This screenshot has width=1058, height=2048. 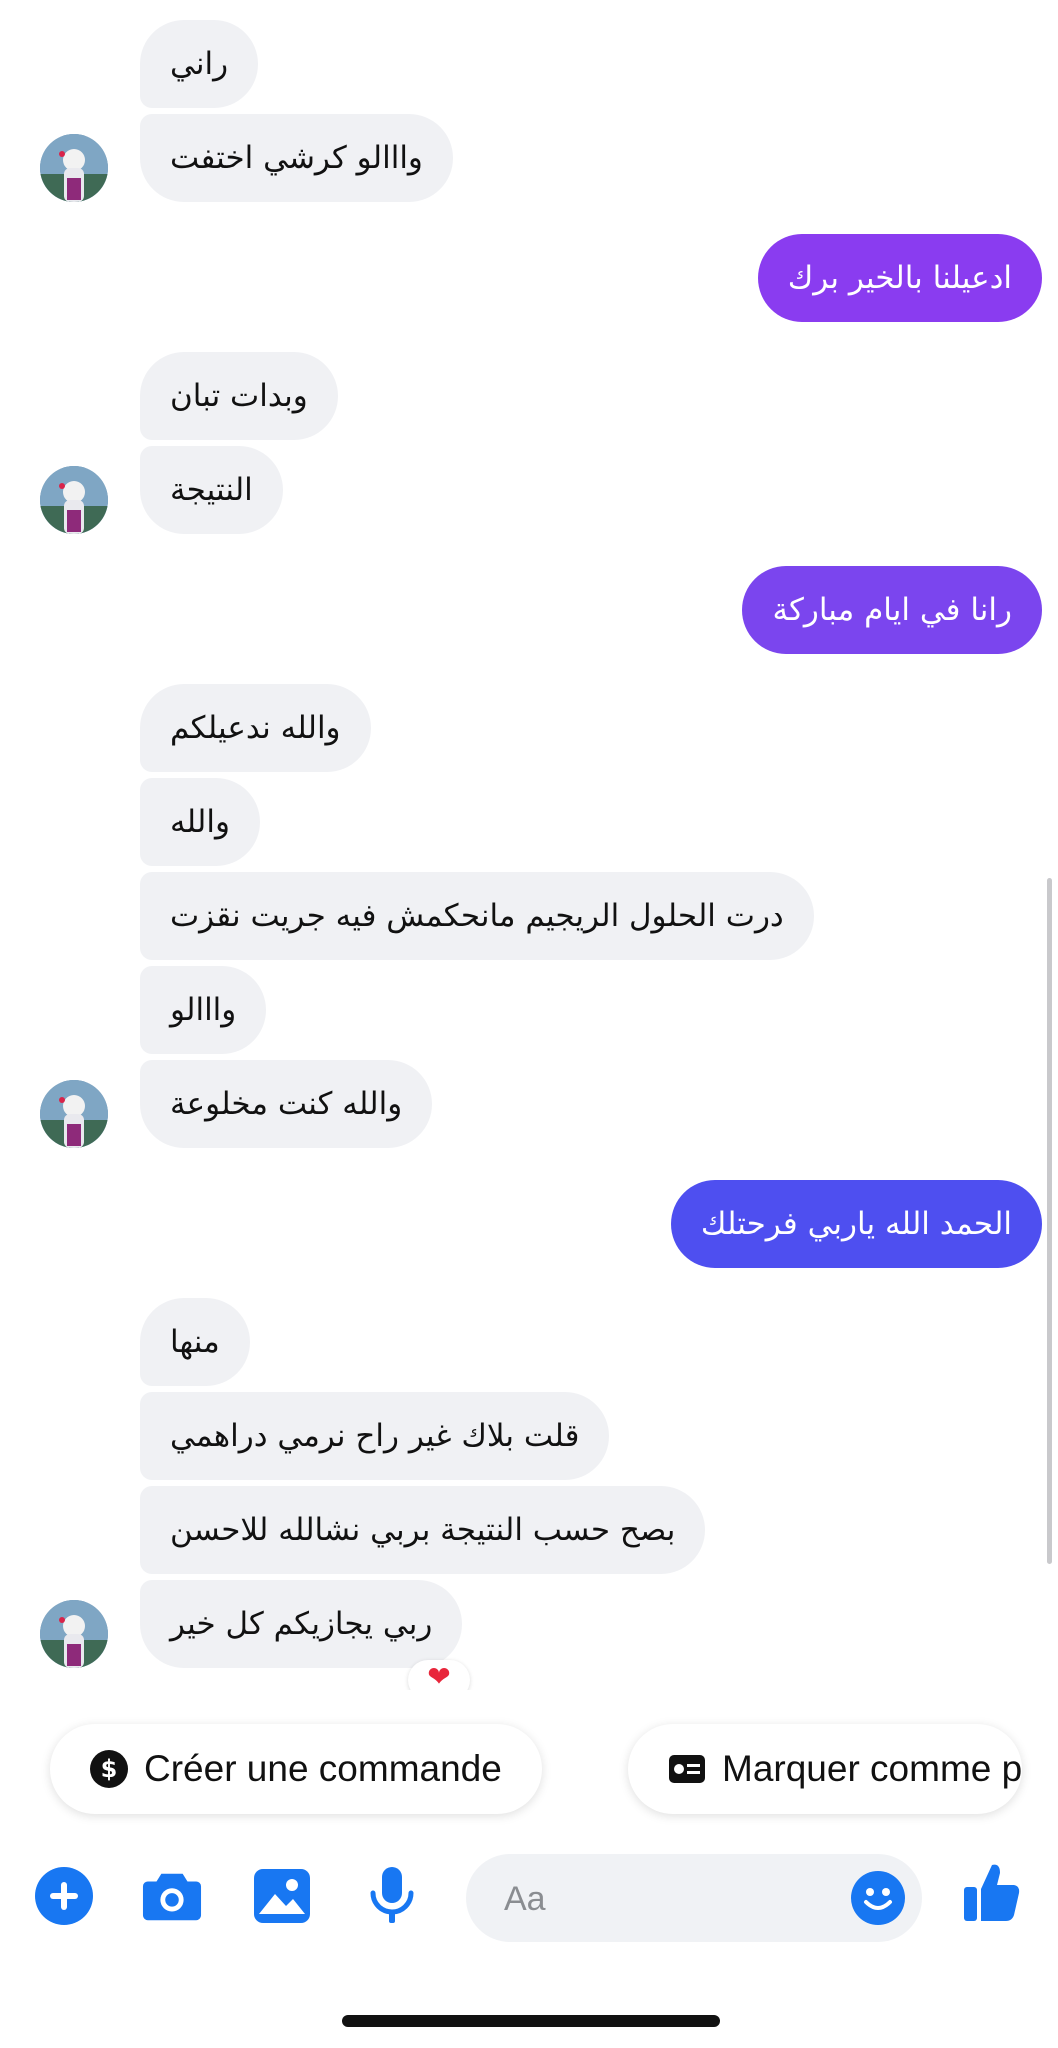 I want to click on message-text: والله ندعيلكم, so click(x=255, y=728).